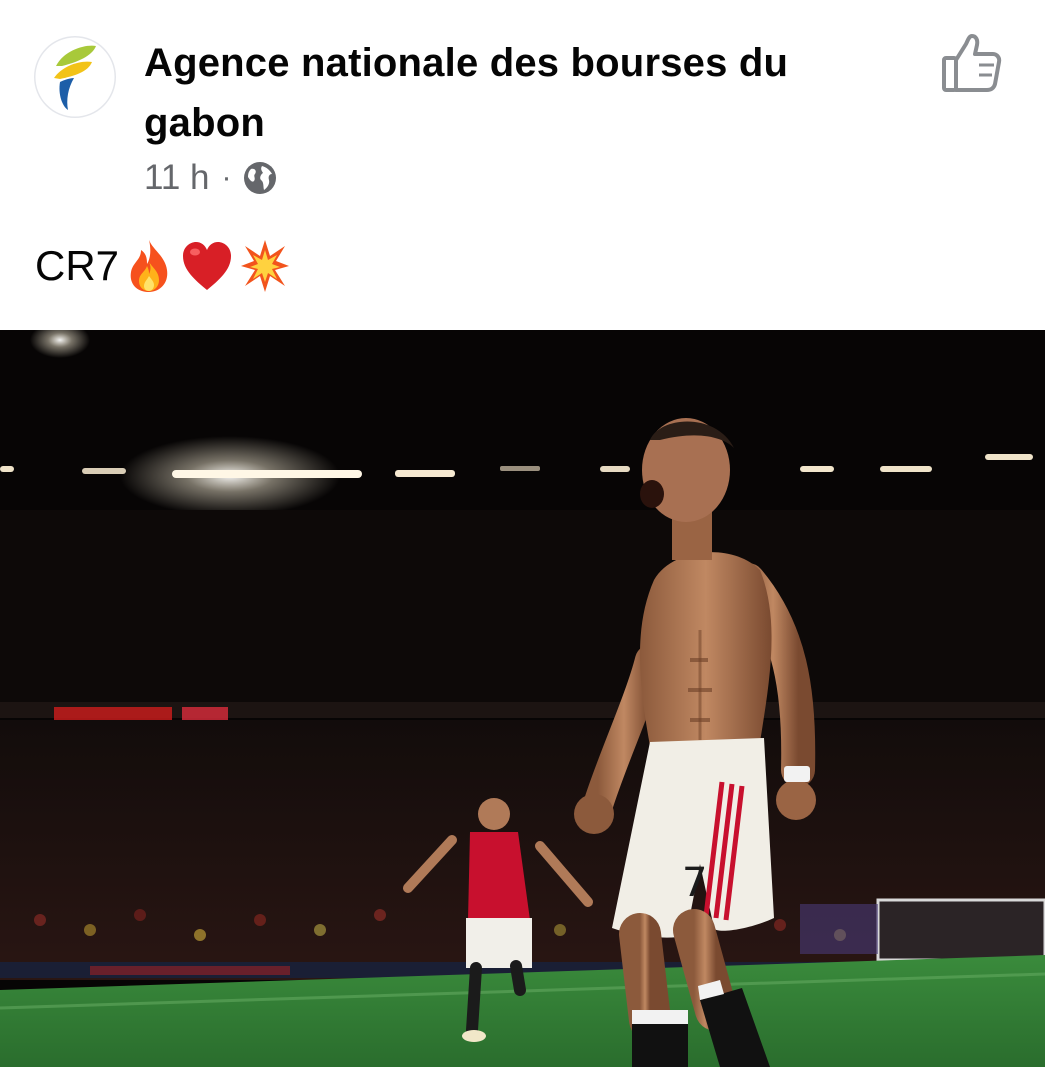 The image size is (1045, 1067). What do you see at coordinates (177, 178) in the screenshot?
I see `post-timestamp: 11 h` at bounding box center [177, 178].